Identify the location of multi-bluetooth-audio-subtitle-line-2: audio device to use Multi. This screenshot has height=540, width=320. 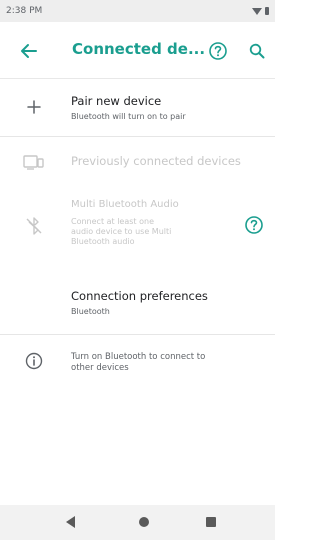
(121, 231).